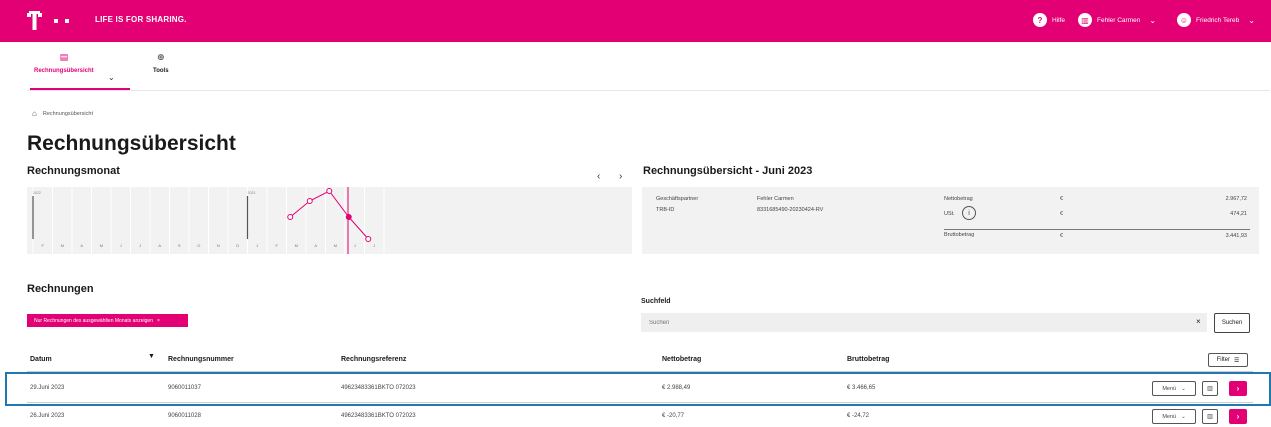  What do you see at coordinates (1232, 323) in the screenshot?
I see `search-button: Suchen` at bounding box center [1232, 323].